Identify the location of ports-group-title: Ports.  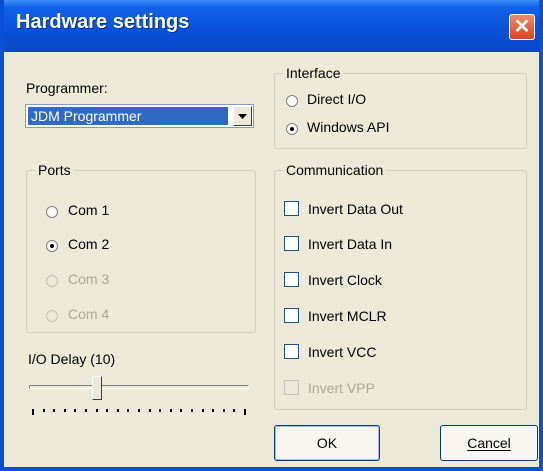
(54, 170).